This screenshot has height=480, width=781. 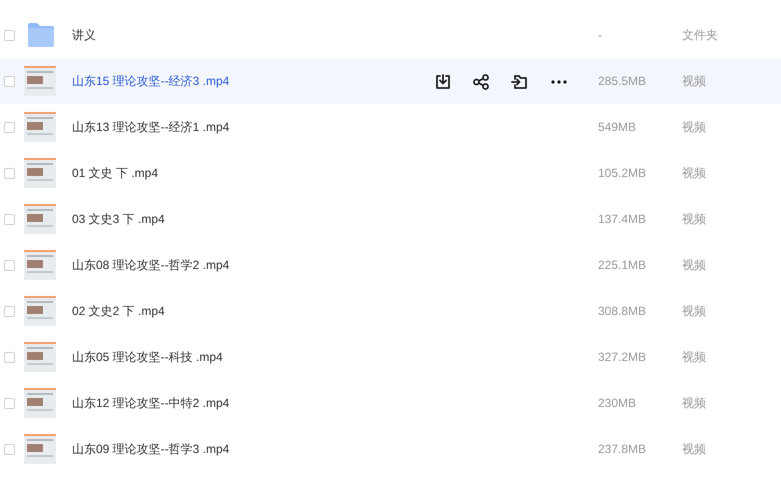 I want to click on share-icon, so click(x=481, y=81).